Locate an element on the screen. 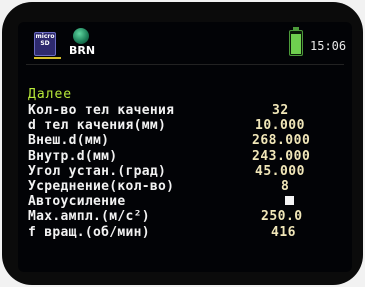  menu-row-value: 45.000 is located at coordinates (280, 171).